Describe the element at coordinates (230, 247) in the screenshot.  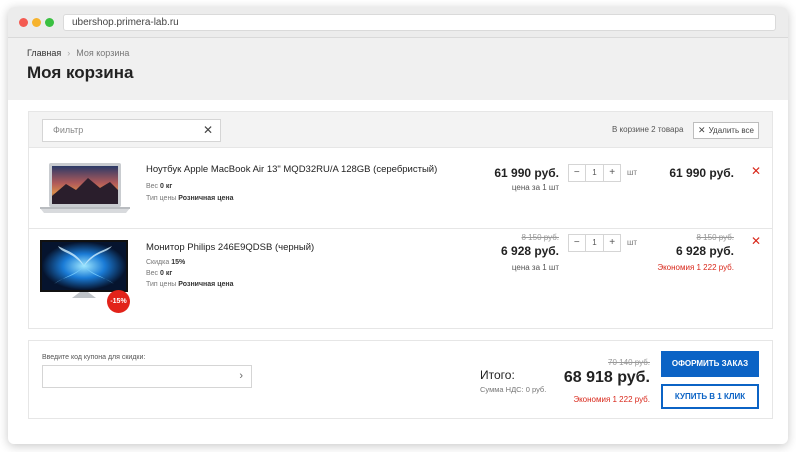
I see `product-name: Монитор Philips 246E9QDSB (черный)` at that location.